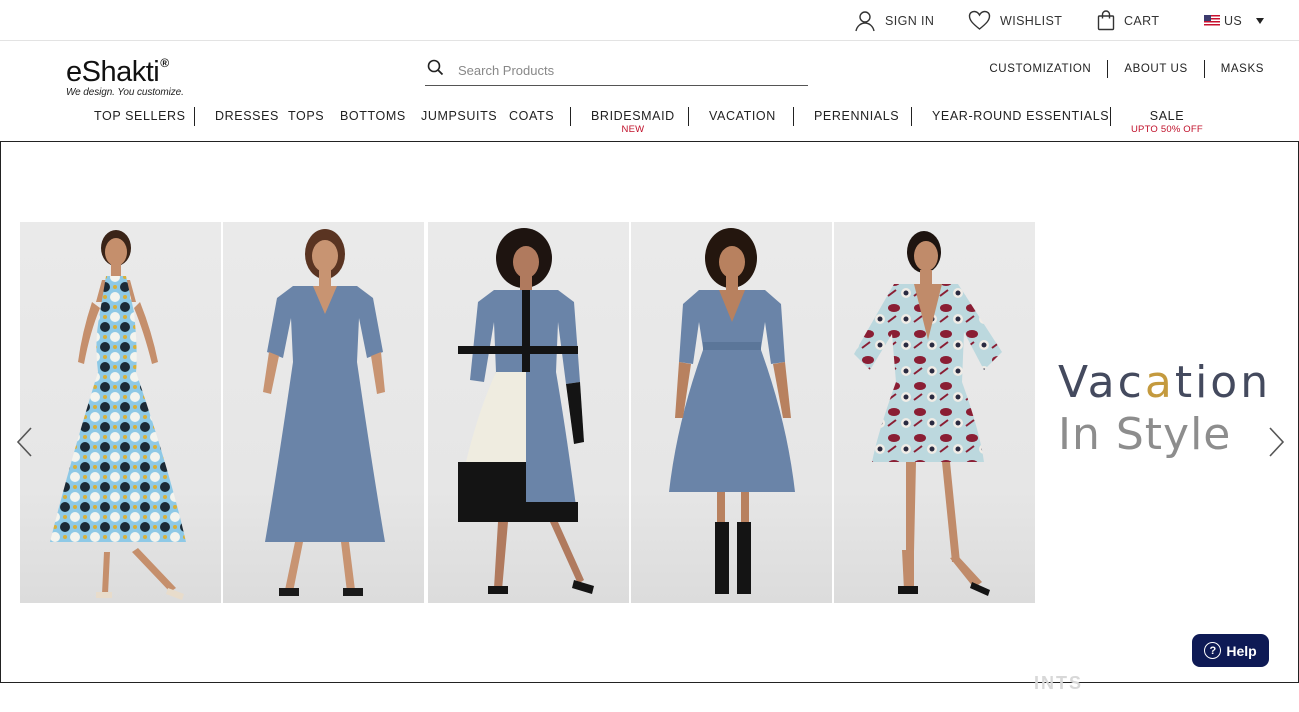 The width and height of the screenshot is (1299, 712). I want to click on logo-wordmark: eShakti®, so click(136, 68).